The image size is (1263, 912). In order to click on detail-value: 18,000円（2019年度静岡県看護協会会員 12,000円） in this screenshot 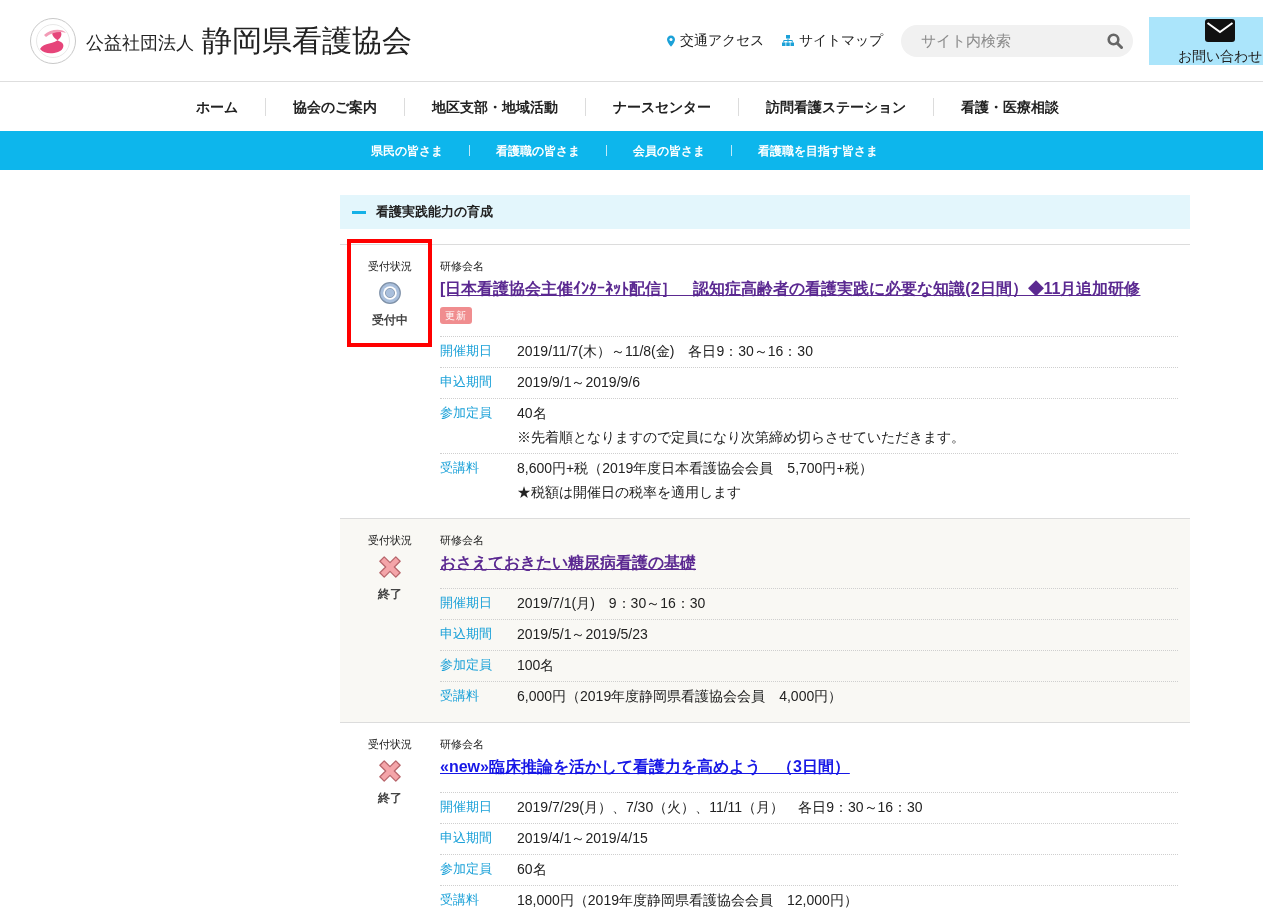, I will do `click(687, 900)`.